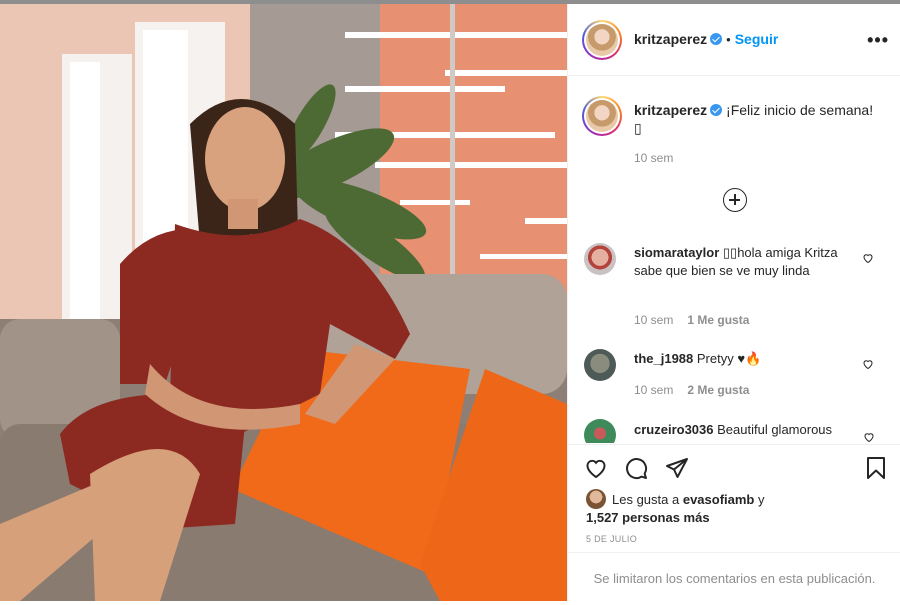 The width and height of the screenshot is (900, 605). I want to click on heart-icon, so click(596, 468).